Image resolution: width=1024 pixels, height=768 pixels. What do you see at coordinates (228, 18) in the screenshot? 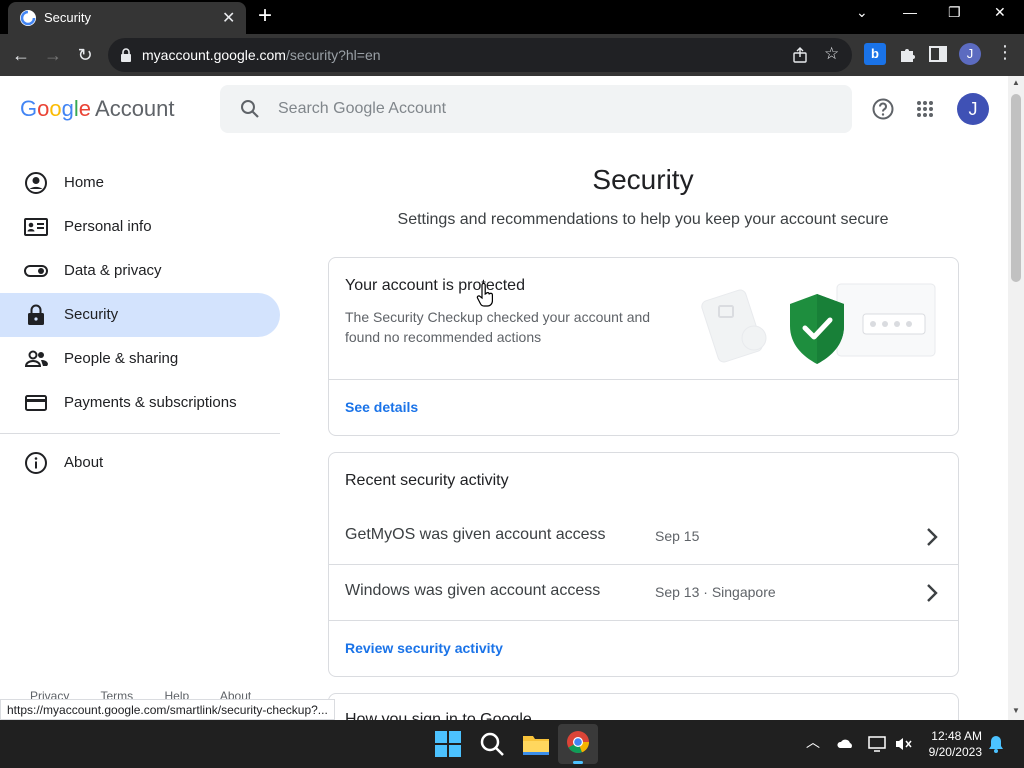
I see `tab-close-icon: ✕` at bounding box center [228, 18].